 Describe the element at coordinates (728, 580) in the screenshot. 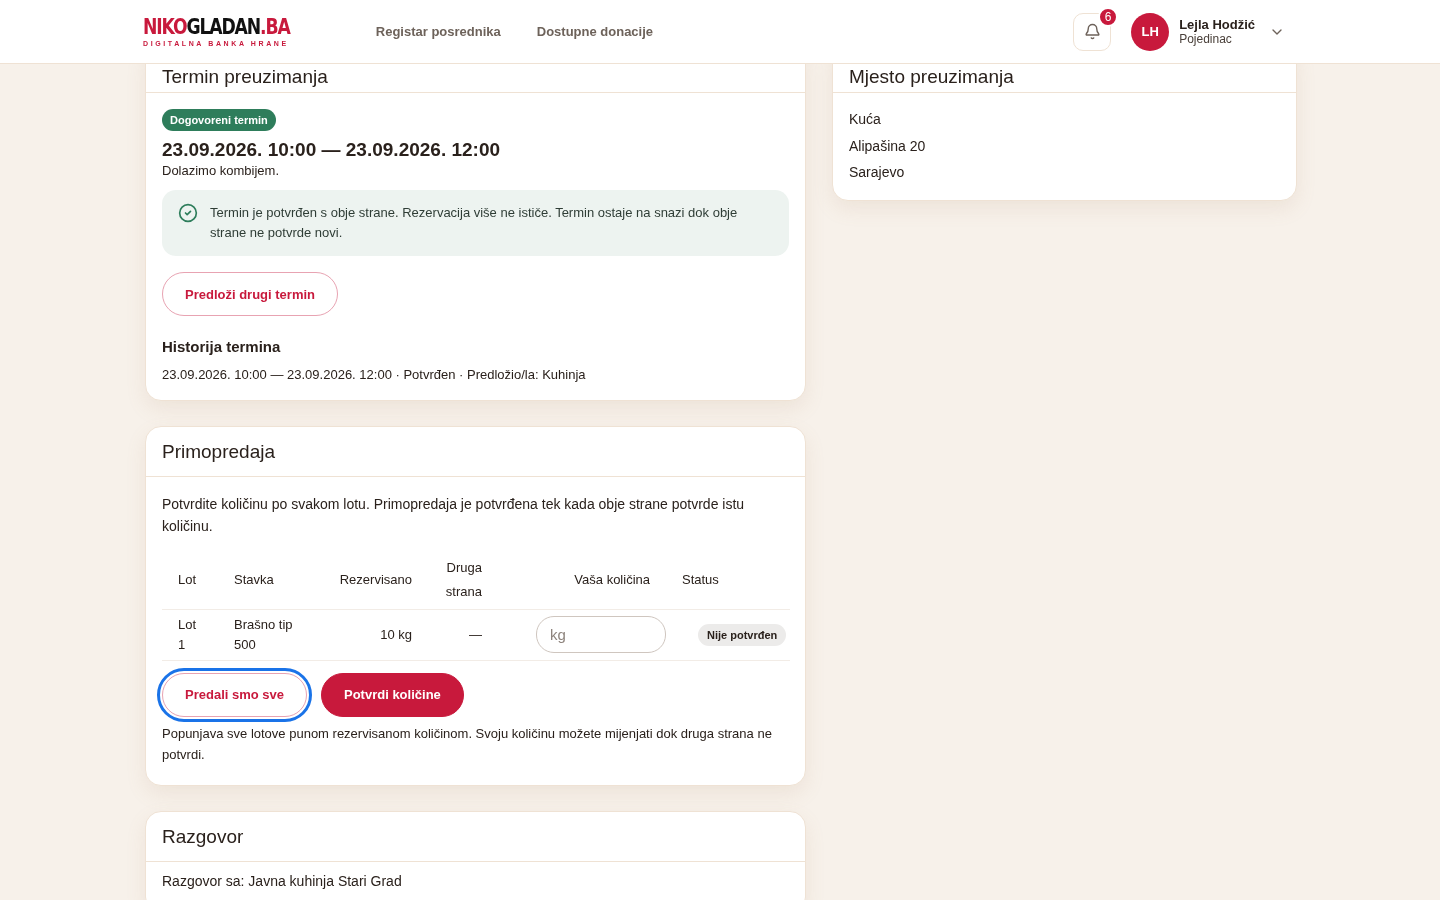

I see `column-header: Status` at that location.